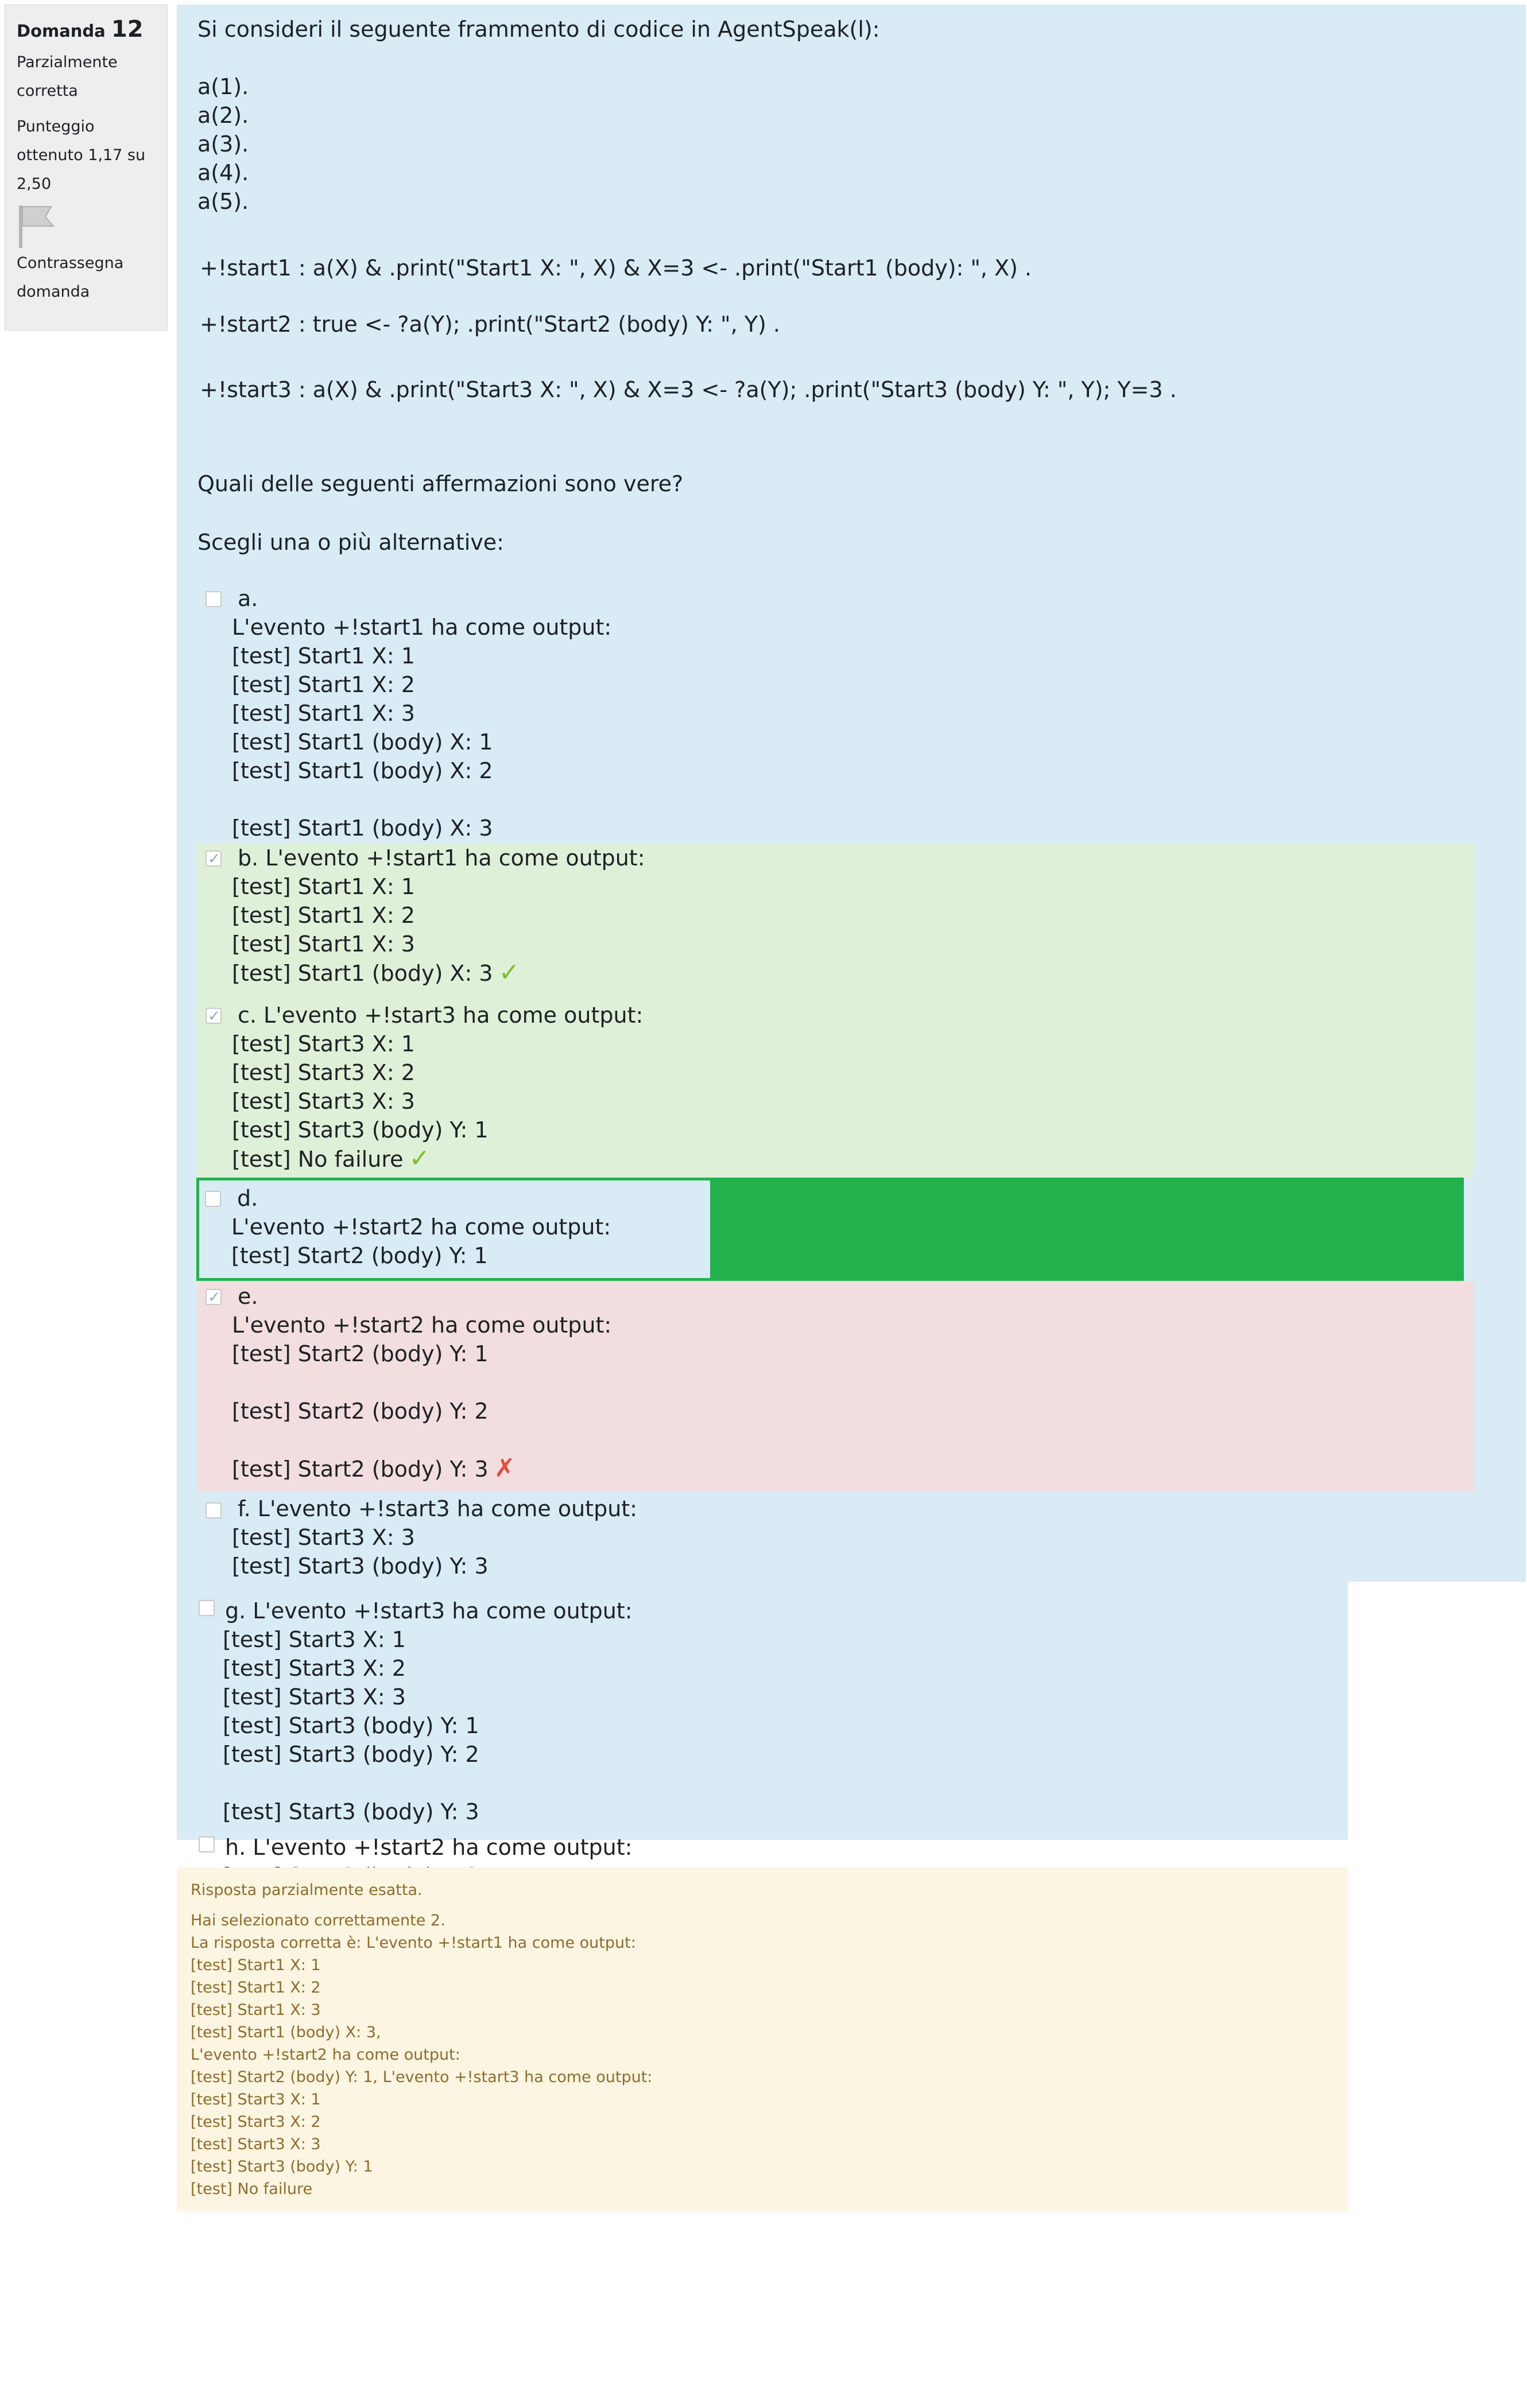  I want to click on option-line: L'evento +!start2 ha come output:, so click(421, 1227).